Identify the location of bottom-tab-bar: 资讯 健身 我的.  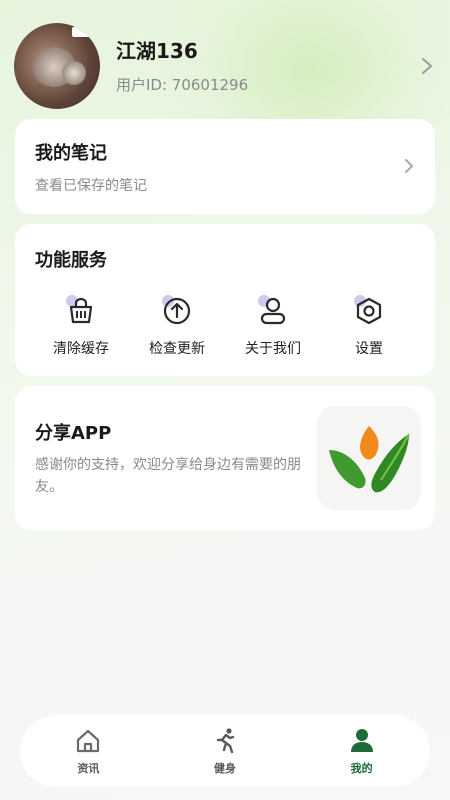
(225, 751).